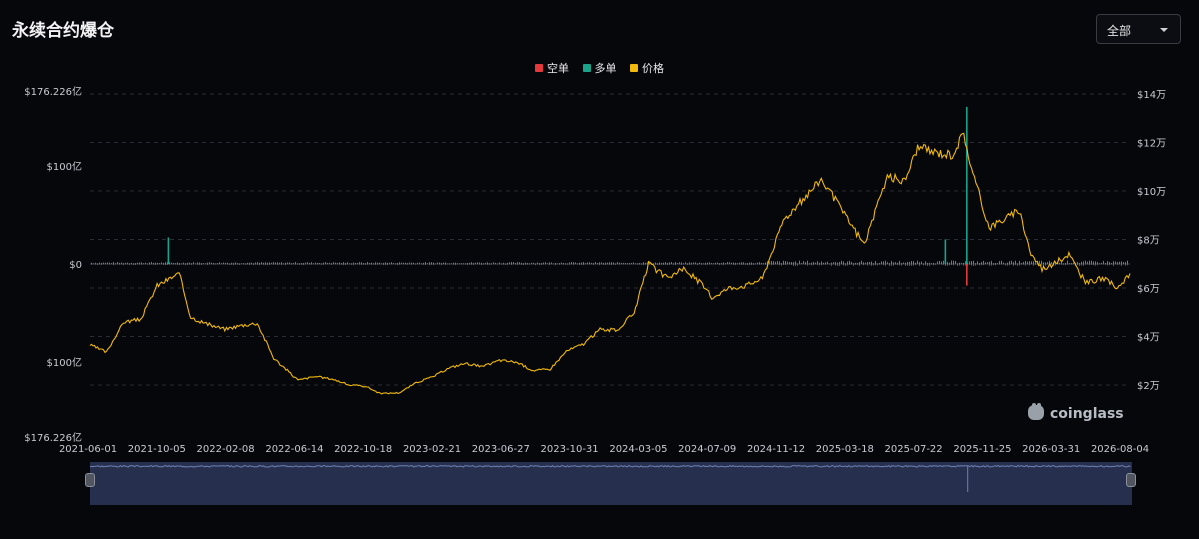 The height and width of the screenshot is (539, 1199). What do you see at coordinates (64, 166) in the screenshot?
I see `y-left-tick-label: $100亿` at bounding box center [64, 166].